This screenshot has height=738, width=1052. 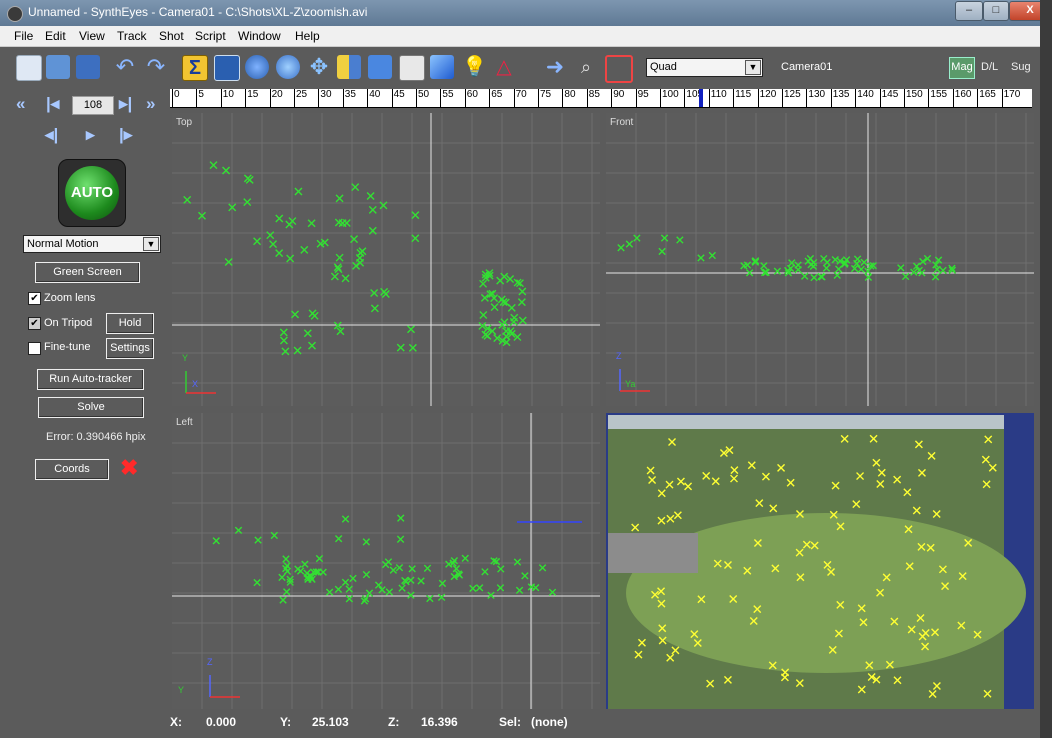 What do you see at coordinates (815, 98) in the screenshot?
I see `ruler-tick: 130` at bounding box center [815, 98].